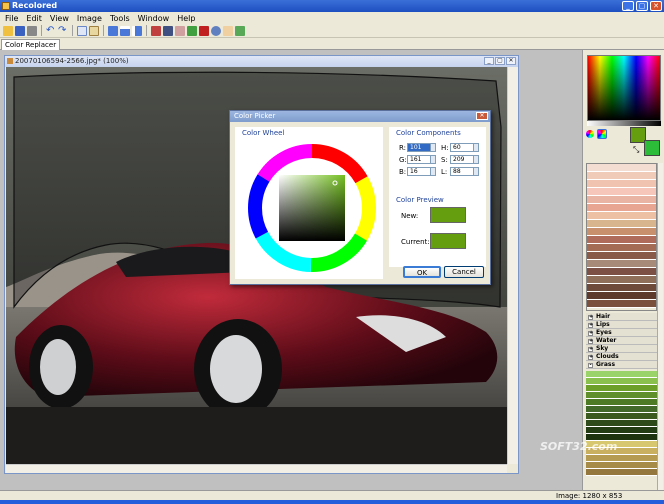 This screenshot has width=664, height=504. I want to click on blue-spin-button, so click(433, 171).